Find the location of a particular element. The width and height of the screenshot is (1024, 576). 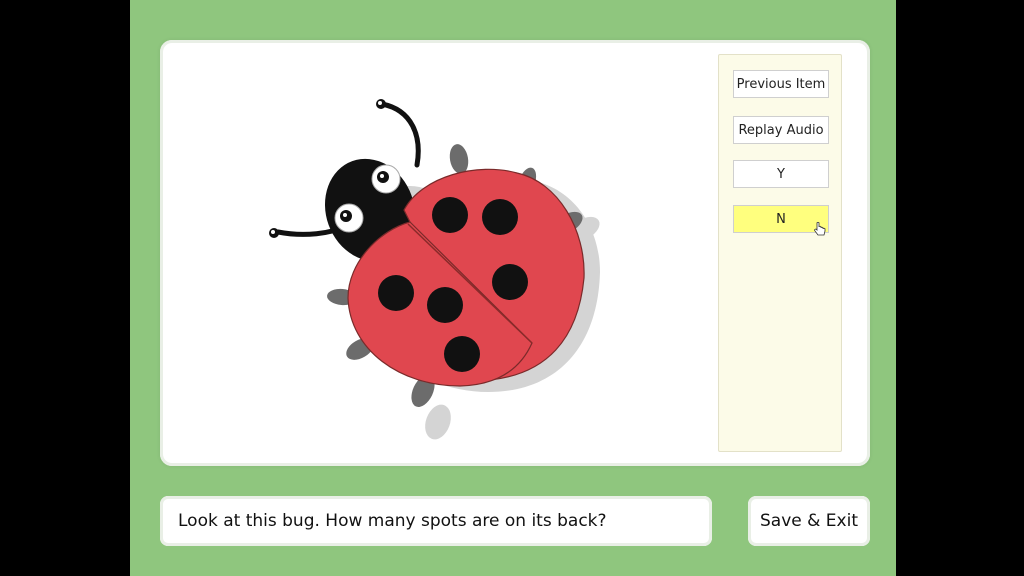

replay-audio-label: Replay Audio is located at coordinates (781, 130).